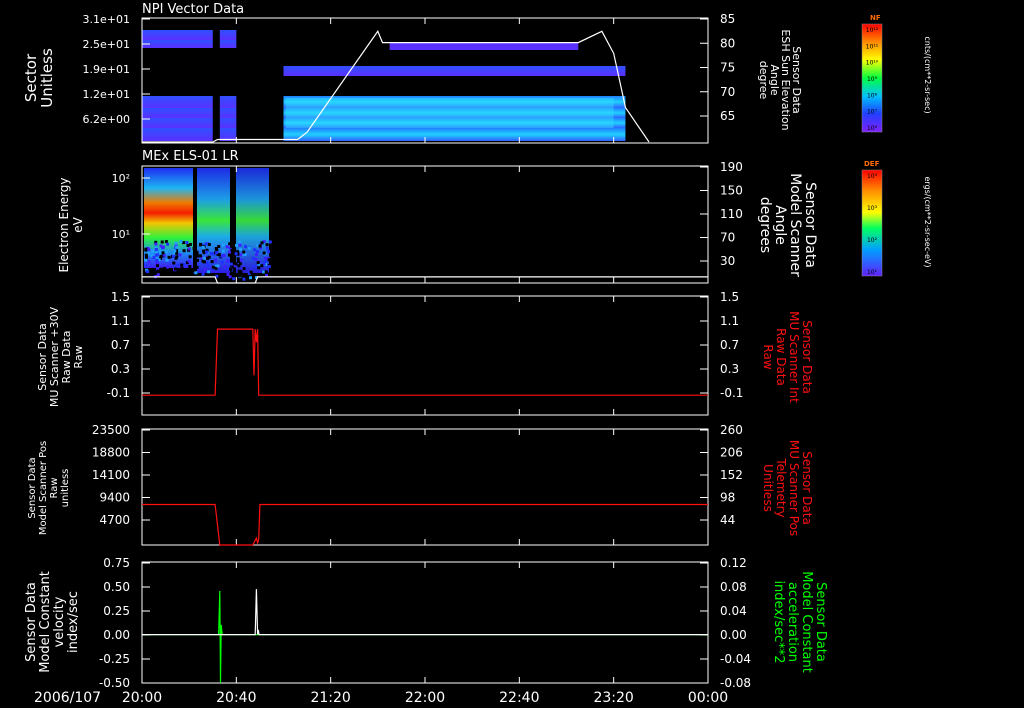 This screenshot has width=1024, height=708. Describe the element at coordinates (31, 622) in the screenshot. I see `p5-left-label-line1: Sensor Data` at that location.